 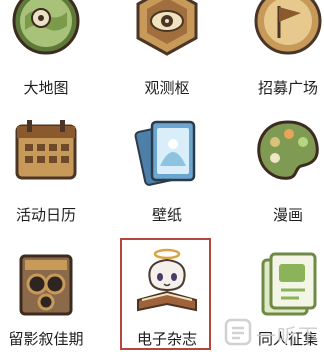 What do you see at coordinates (288, 27) in the screenshot?
I see `recruit-flag-icon` at bounding box center [288, 27].